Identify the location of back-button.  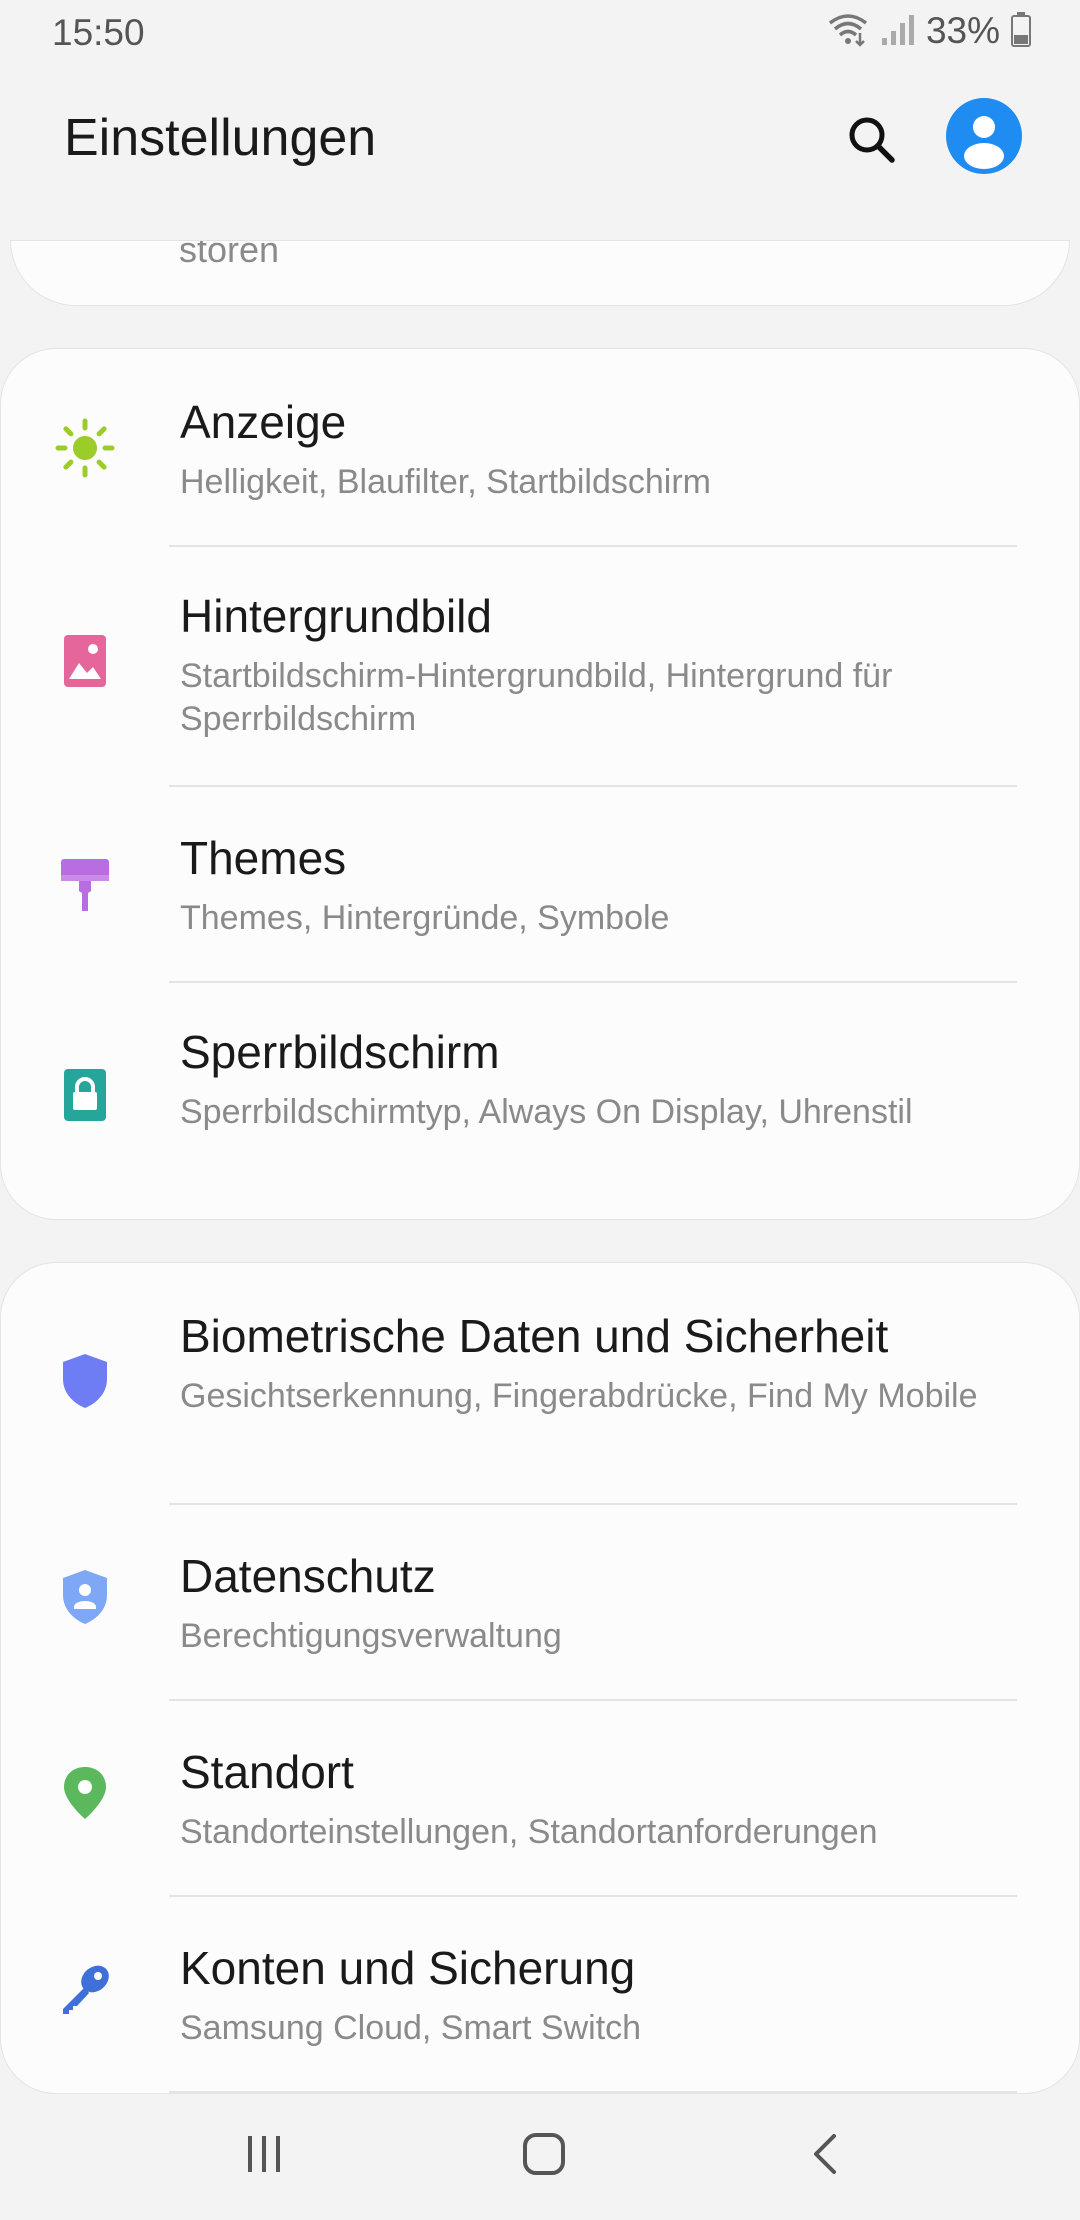
(826, 2154).